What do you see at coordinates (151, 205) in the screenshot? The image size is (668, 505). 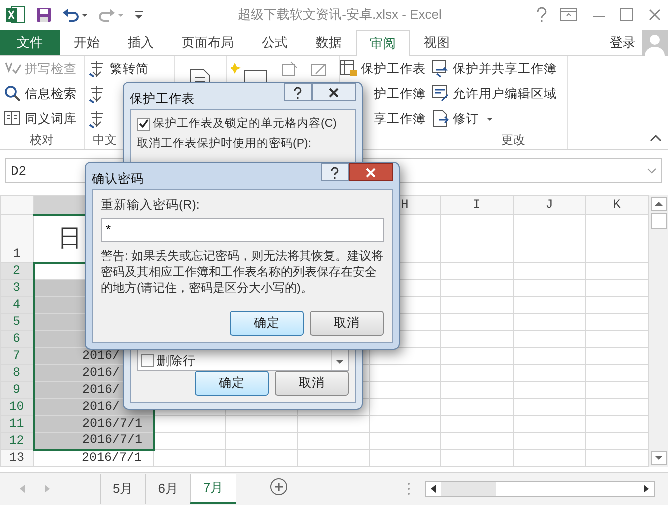 I see `field-label: 重新输入密码(R):` at bounding box center [151, 205].